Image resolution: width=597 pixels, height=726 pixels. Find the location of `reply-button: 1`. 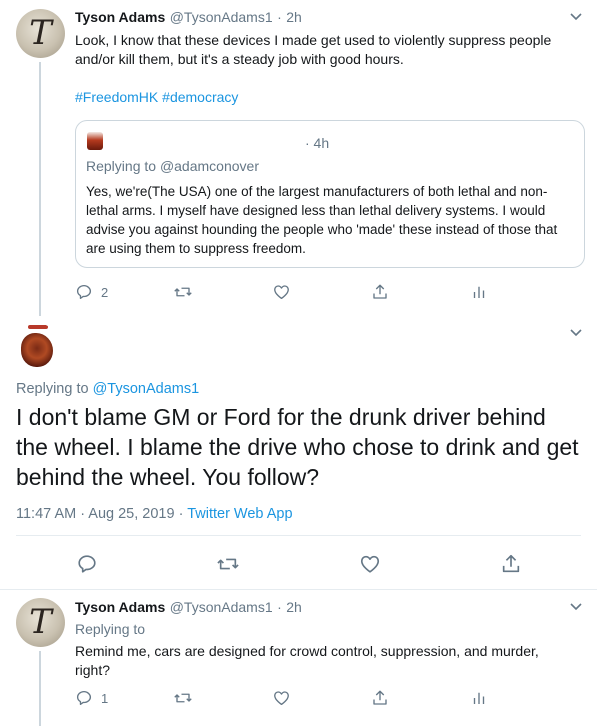

reply-button: 1 is located at coordinates (91, 698).